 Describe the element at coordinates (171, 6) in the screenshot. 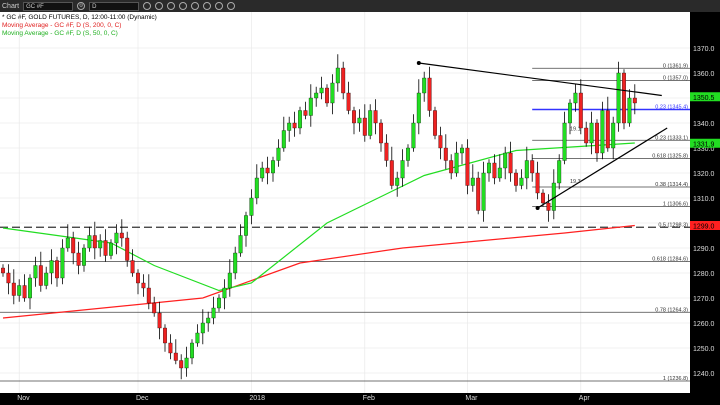

I see `print-icon` at that location.